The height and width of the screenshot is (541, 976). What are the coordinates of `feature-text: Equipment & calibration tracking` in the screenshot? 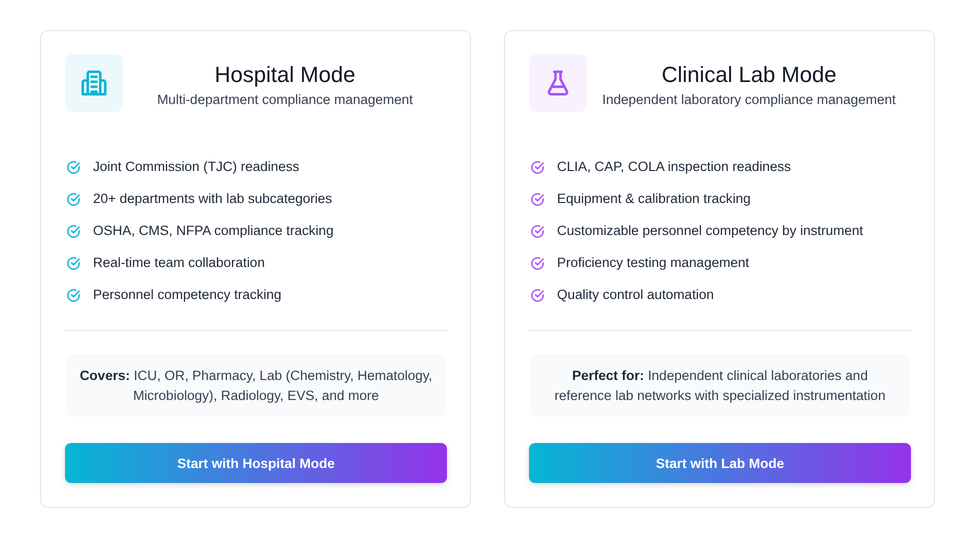 It's located at (654, 199).